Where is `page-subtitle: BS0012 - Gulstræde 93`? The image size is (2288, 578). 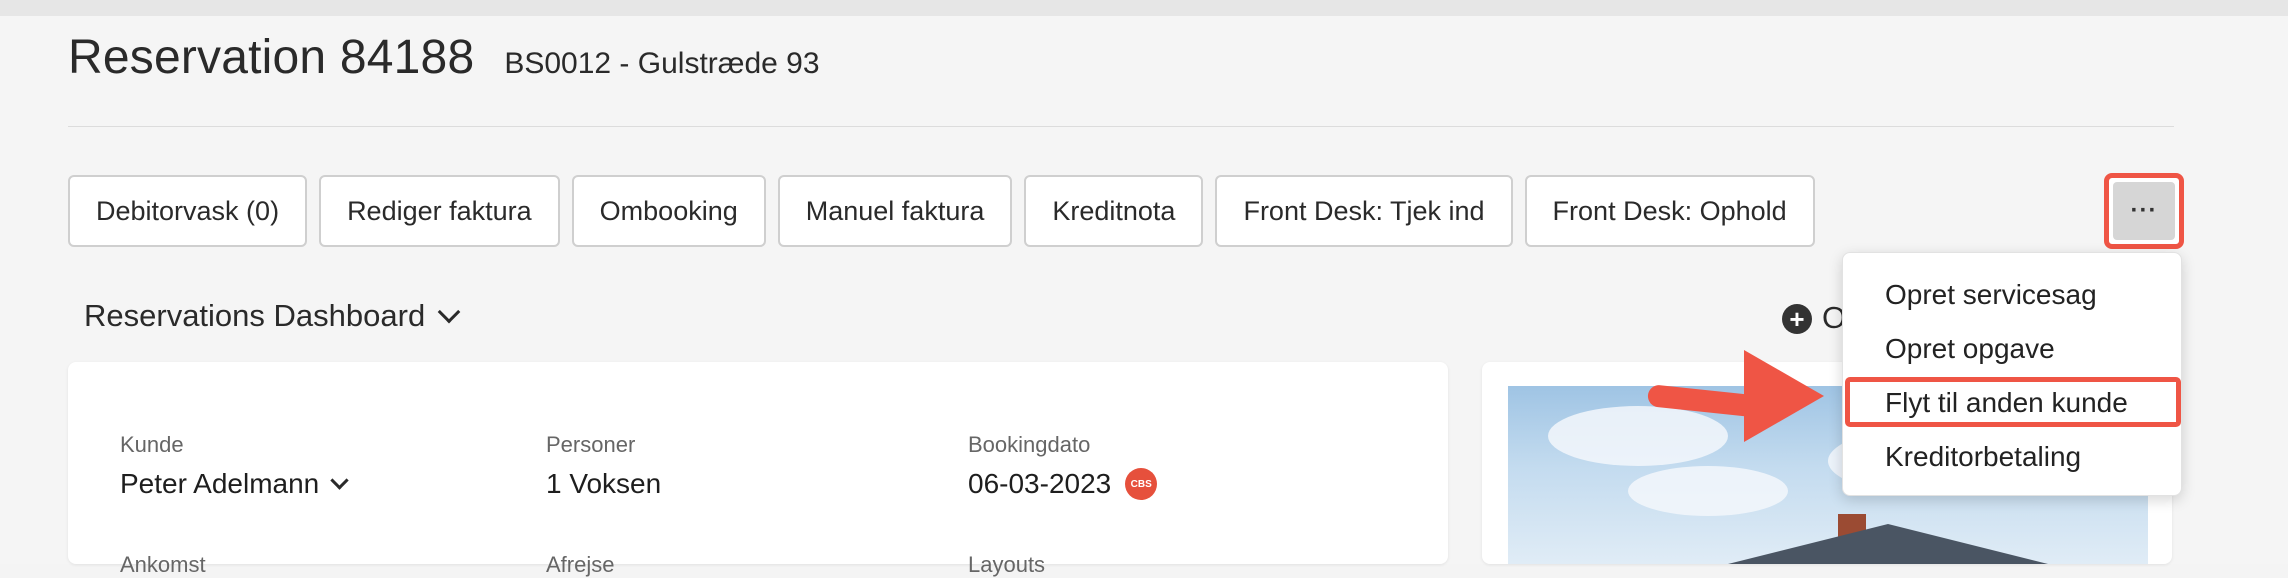 page-subtitle: BS0012 - Gulstræde 93 is located at coordinates (662, 63).